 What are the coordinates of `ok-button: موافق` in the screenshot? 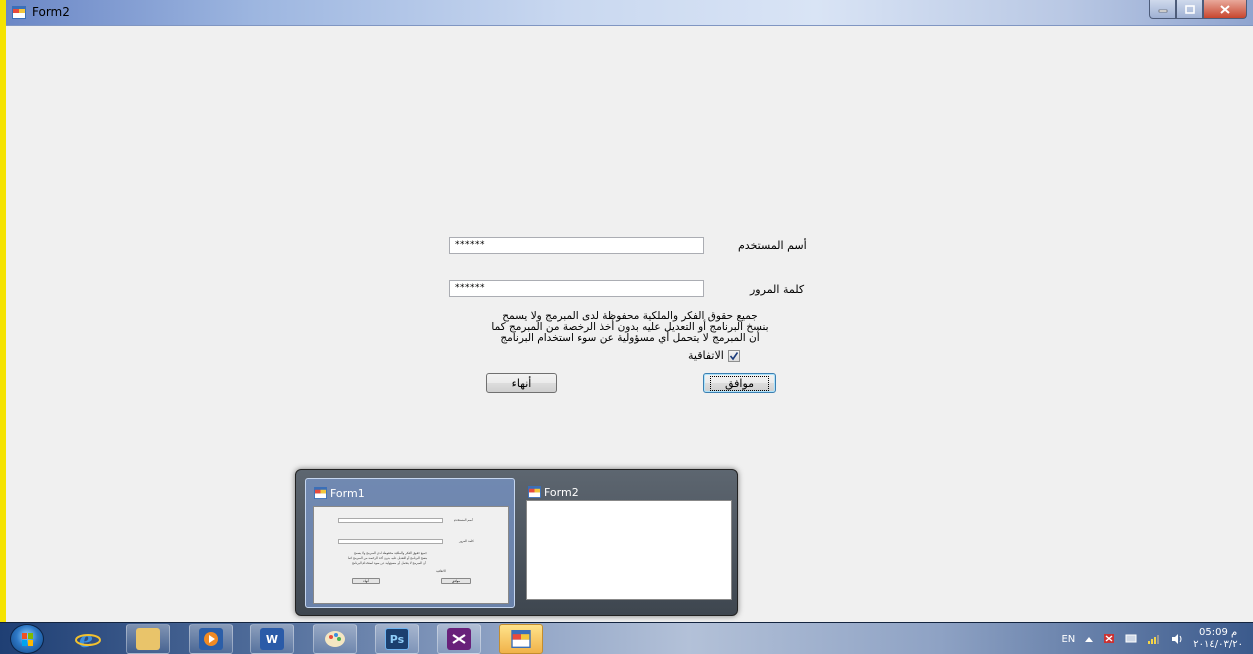 It's located at (739, 383).